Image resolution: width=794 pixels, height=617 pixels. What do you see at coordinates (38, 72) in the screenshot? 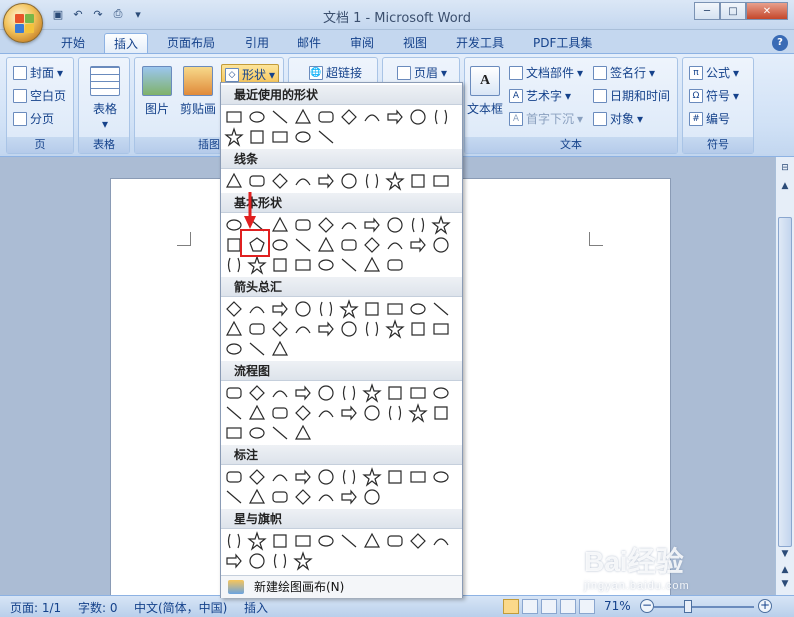
I see `cover-page-button: 封面 ▾` at bounding box center [38, 72].